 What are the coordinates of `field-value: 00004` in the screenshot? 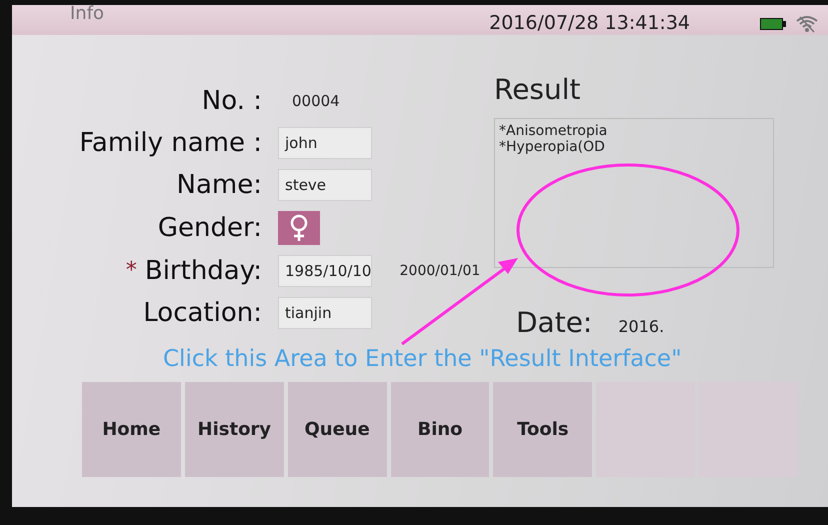 It's located at (315, 101).